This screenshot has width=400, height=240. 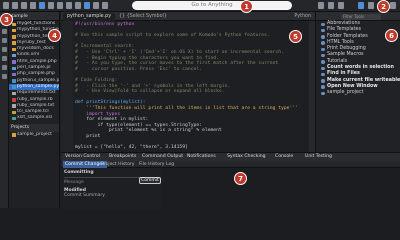 What do you see at coordinates (34, 127) in the screenshot?
I see `projects-header: Projects` at bounding box center [34, 127].